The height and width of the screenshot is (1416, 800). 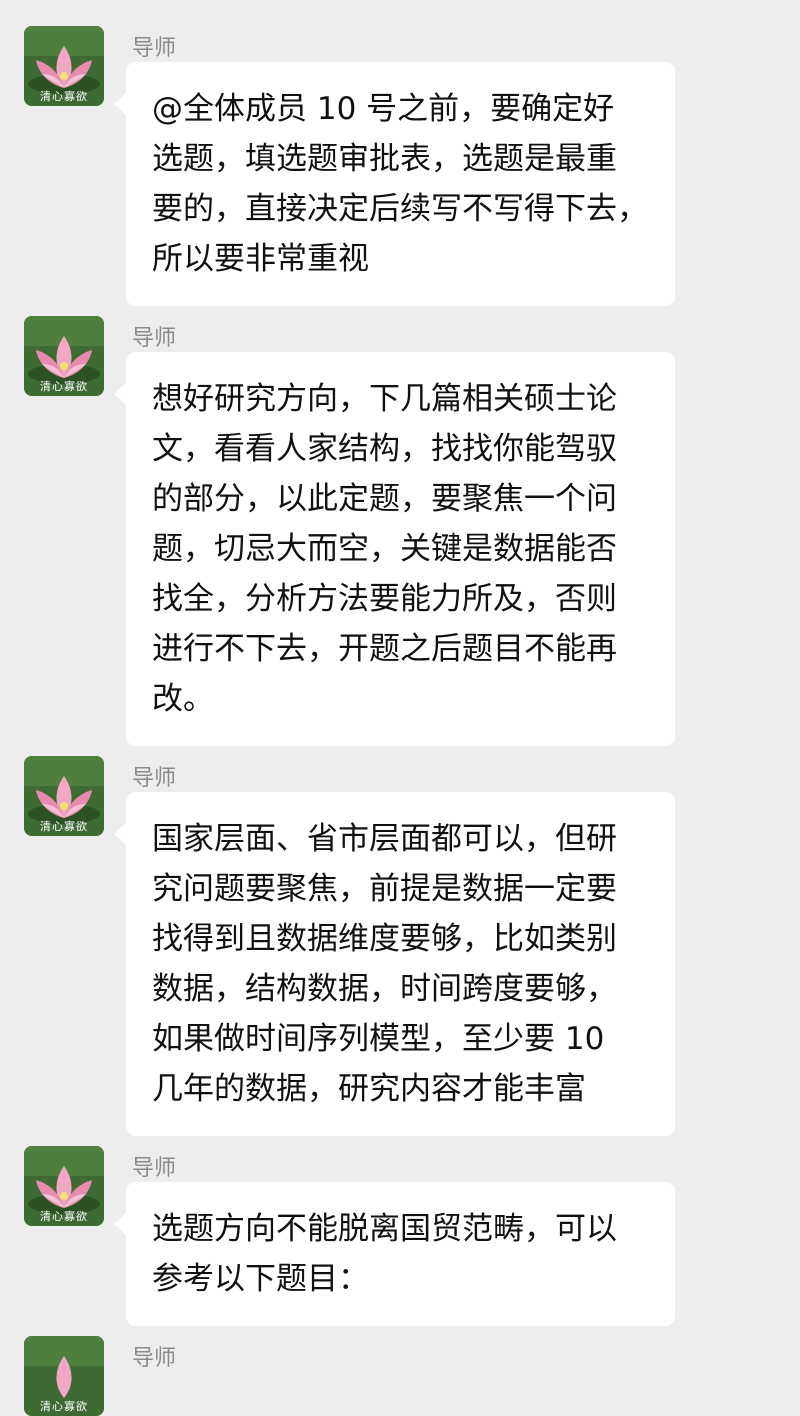 I want to click on message-line: 题，切忌大而空，关键是数据能否, so click(x=384, y=549).